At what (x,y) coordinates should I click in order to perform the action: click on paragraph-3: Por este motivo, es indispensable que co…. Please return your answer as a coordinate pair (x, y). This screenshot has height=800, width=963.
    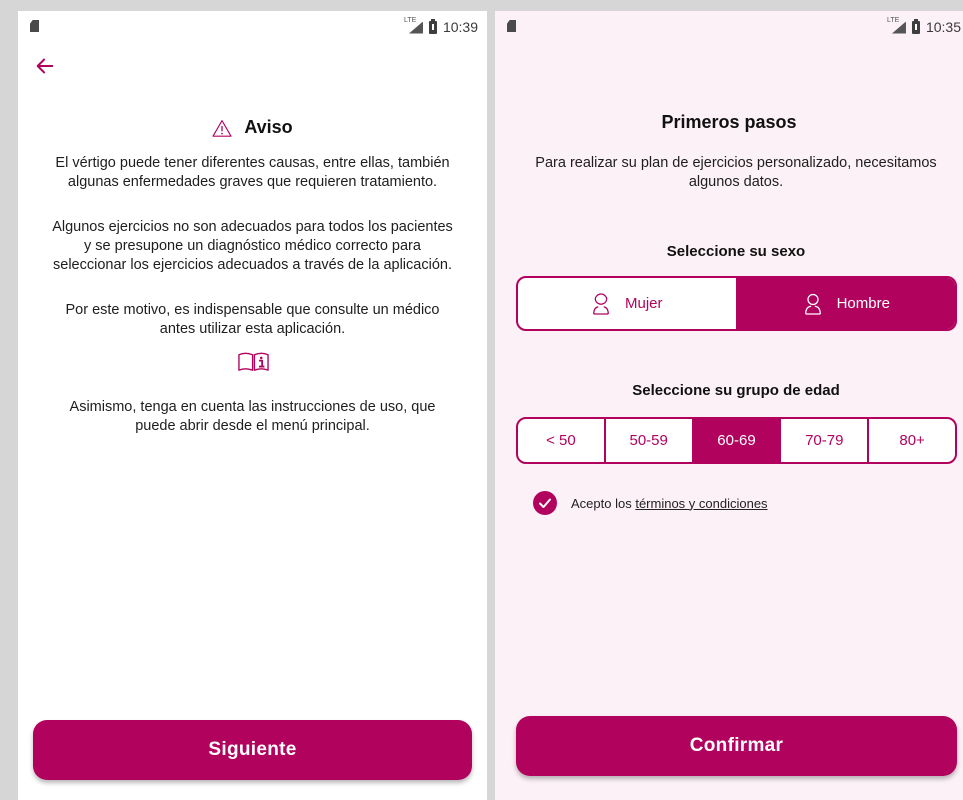
    Looking at the image, I should click on (252, 319).